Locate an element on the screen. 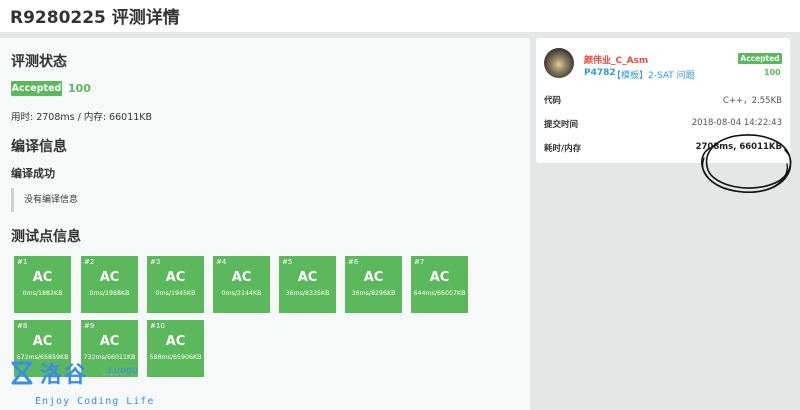  testcase-meta: 36ms/8296KB is located at coordinates (373, 293).